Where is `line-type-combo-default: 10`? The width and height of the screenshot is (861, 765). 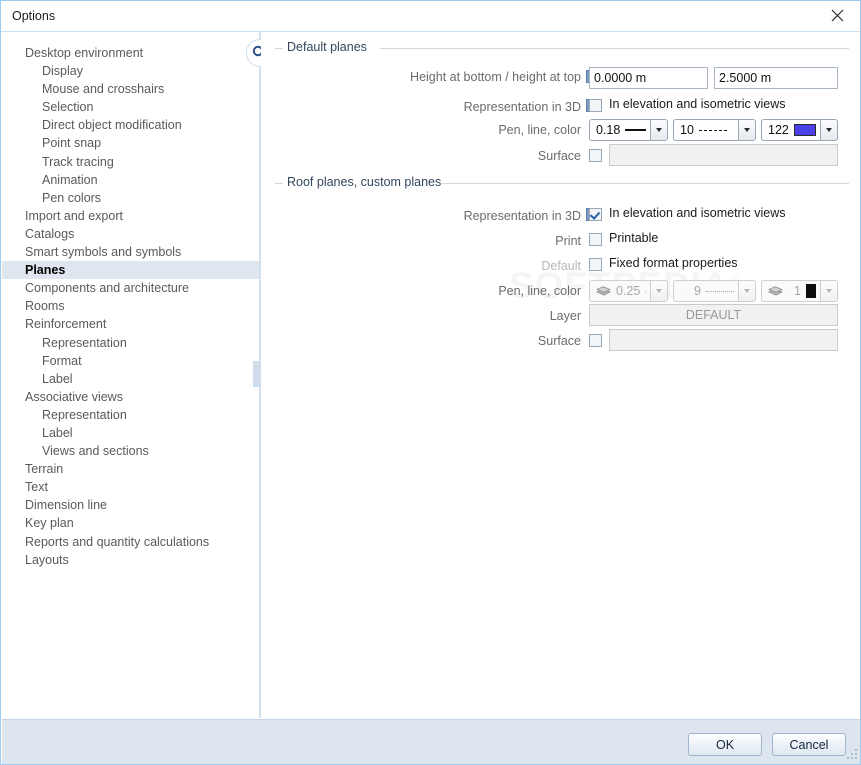
line-type-combo-default: 10 is located at coordinates (714, 130).